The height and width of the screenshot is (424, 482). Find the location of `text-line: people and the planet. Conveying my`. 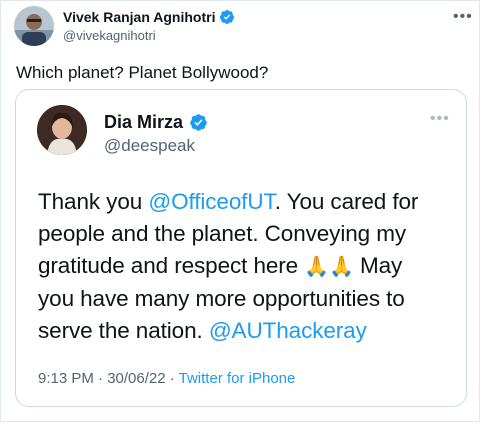

text-line: people and the planet. Conveying my is located at coordinates (222, 233).